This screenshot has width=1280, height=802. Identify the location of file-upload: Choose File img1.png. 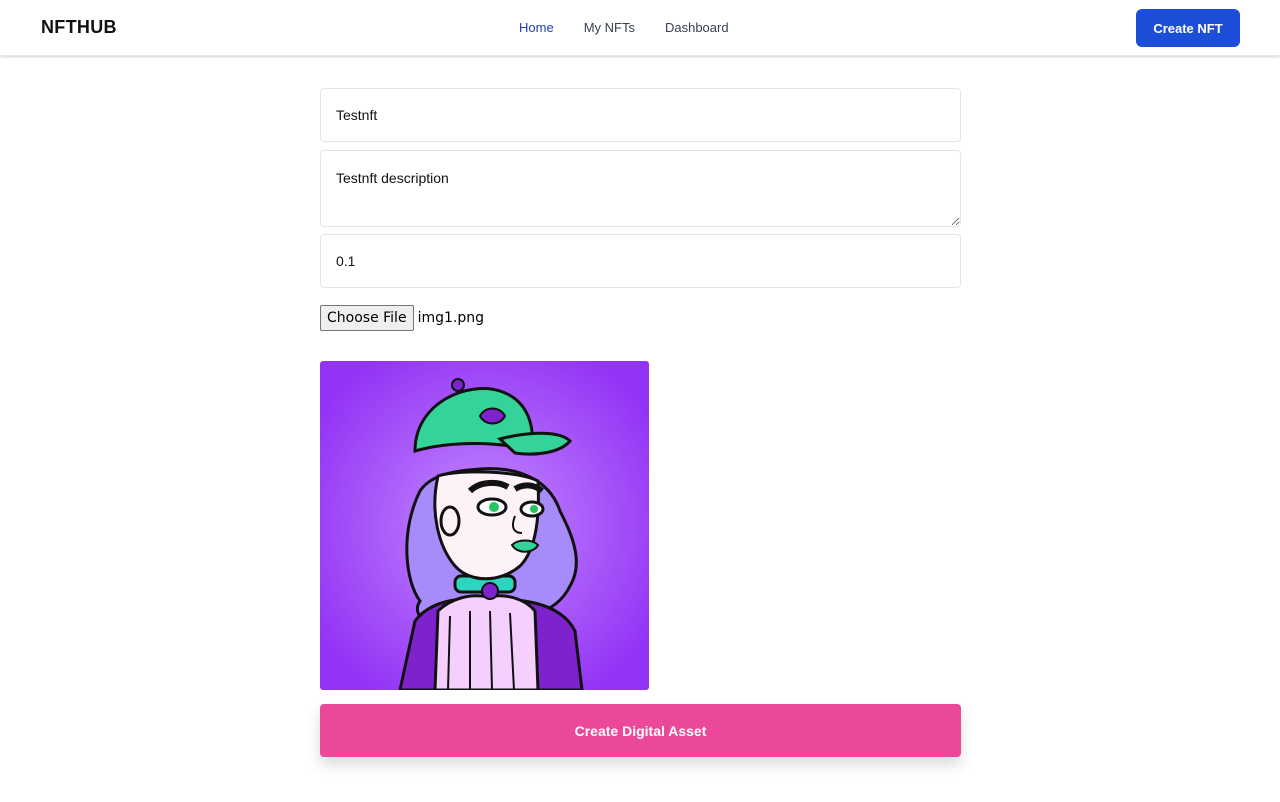
(402, 318).